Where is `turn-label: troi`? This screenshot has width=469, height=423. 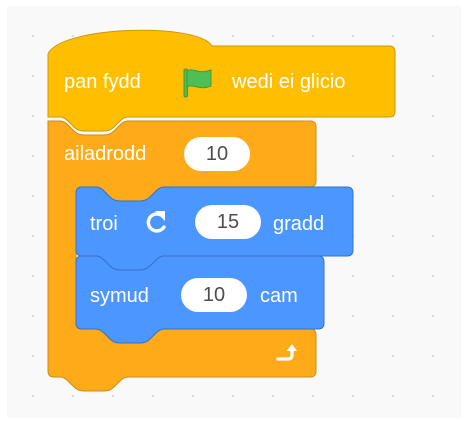
turn-label: troi is located at coordinates (104, 224).